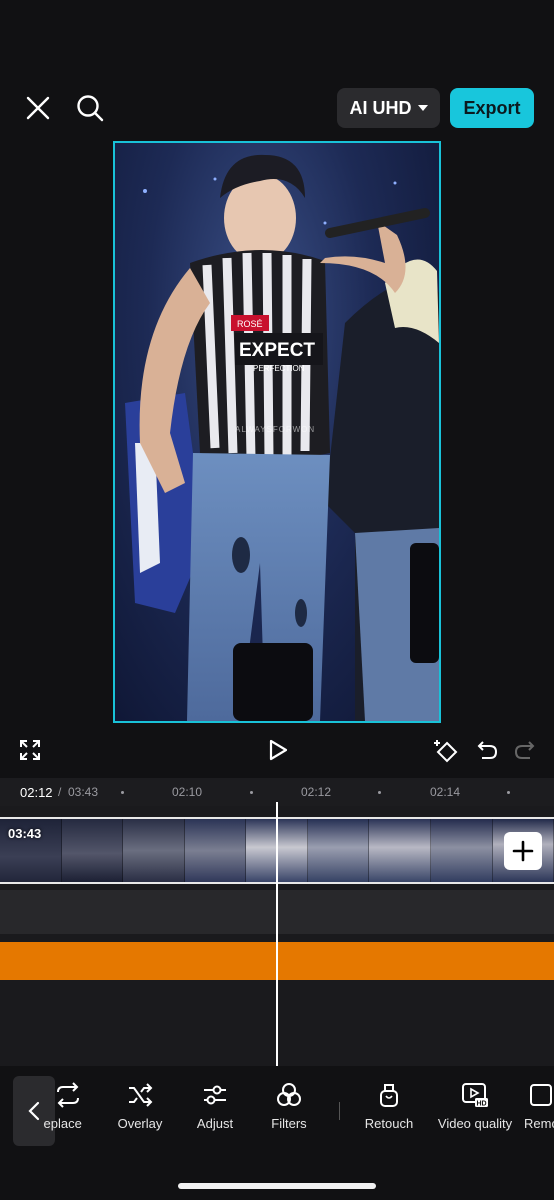 Image resolution: width=554 pixels, height=1200 pixels. I want to click on redo-button, so click(525, 750).